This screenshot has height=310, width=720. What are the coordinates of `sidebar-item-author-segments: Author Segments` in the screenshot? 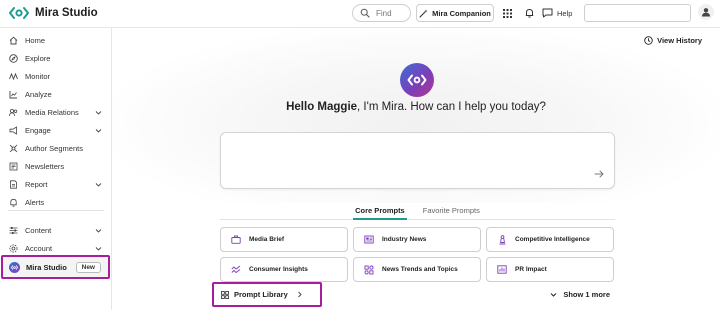 It's located at (56, 148).